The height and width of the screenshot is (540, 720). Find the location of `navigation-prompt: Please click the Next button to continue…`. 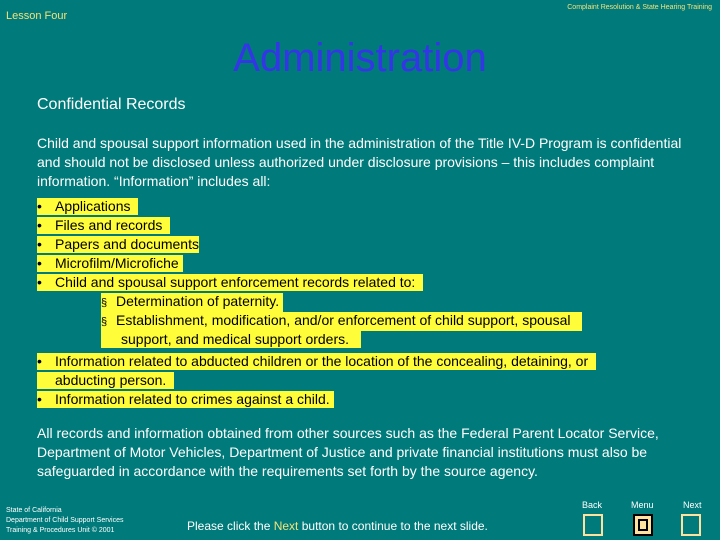

navigation-prompt: Please click the Next button to continue… is located at coordinates (337, 526).